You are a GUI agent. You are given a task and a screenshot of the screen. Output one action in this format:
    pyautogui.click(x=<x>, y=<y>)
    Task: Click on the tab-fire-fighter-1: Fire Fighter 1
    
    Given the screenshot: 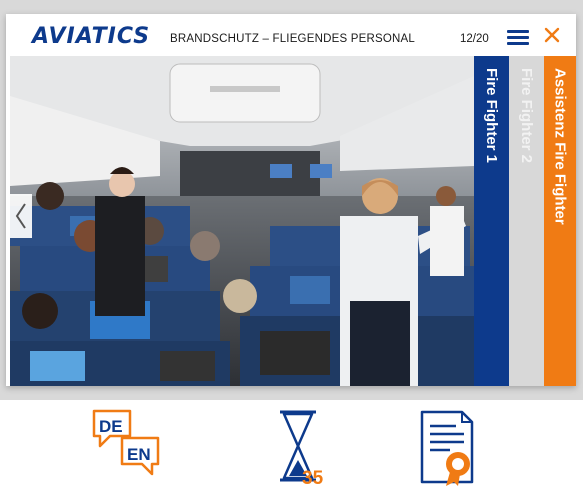 What is the action you would take?
    pyautogui.click(x=491, y=221)
    